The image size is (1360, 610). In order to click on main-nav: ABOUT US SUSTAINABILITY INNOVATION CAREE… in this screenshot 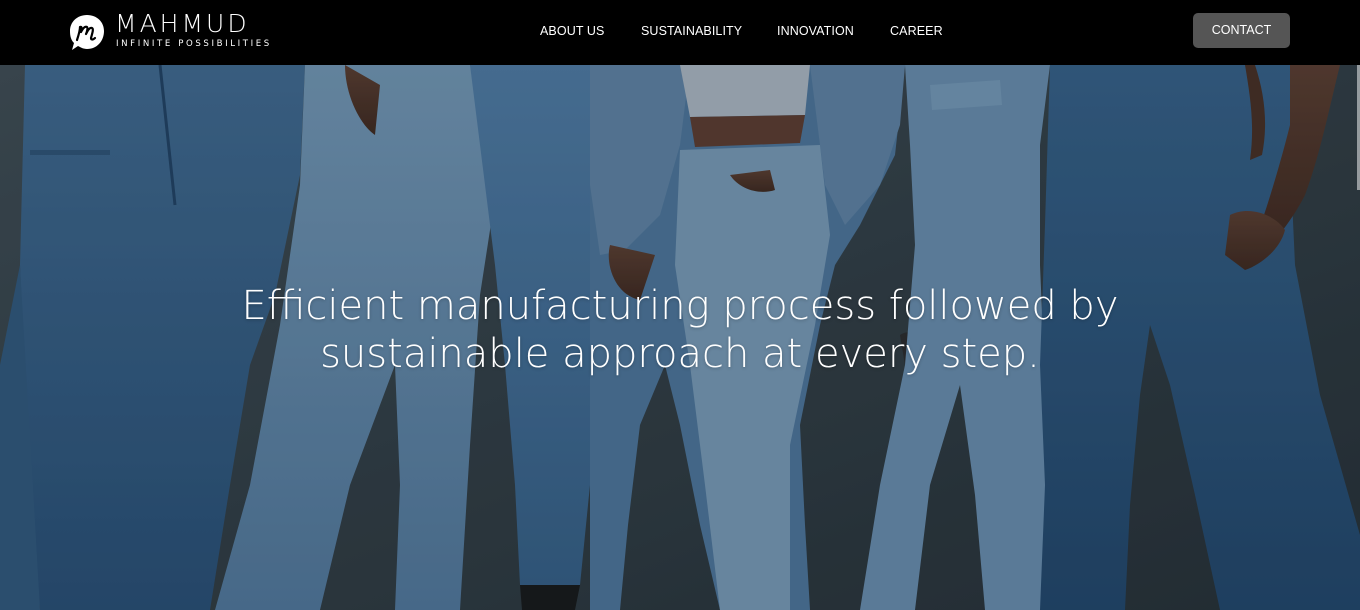, I will do `click(680, 31)`.